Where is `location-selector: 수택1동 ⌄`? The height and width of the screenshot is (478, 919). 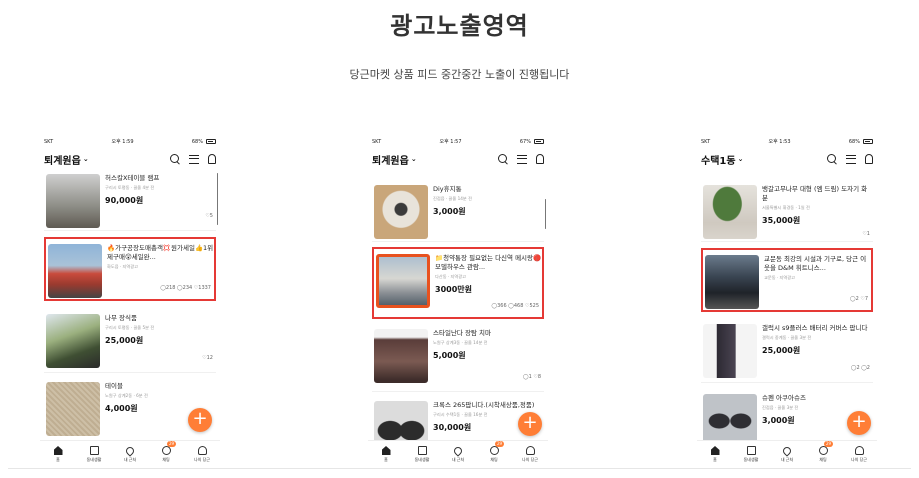 location-selector: 수택1동 ⌄ is located at coordinates (722, 159).